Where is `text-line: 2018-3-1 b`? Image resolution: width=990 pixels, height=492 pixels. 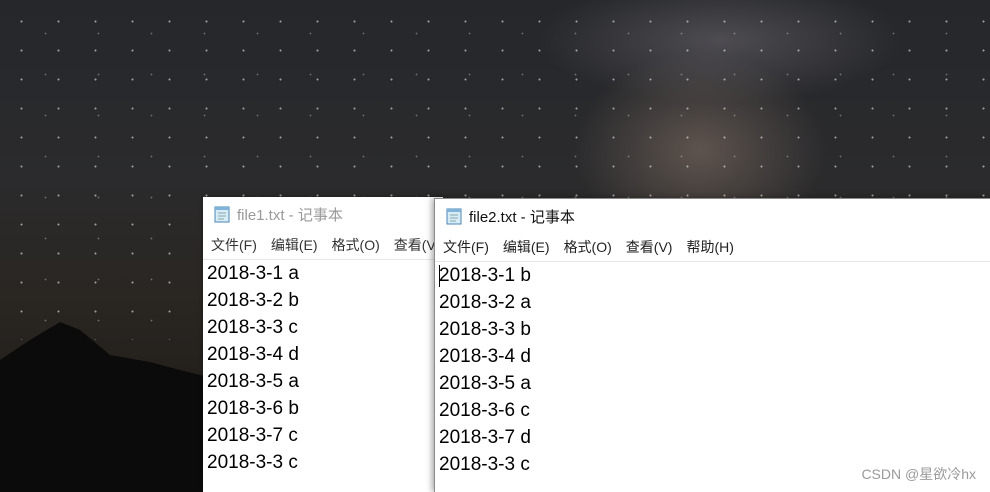
text-line: 2018-3-1 b is located at coordinates (485, 275).